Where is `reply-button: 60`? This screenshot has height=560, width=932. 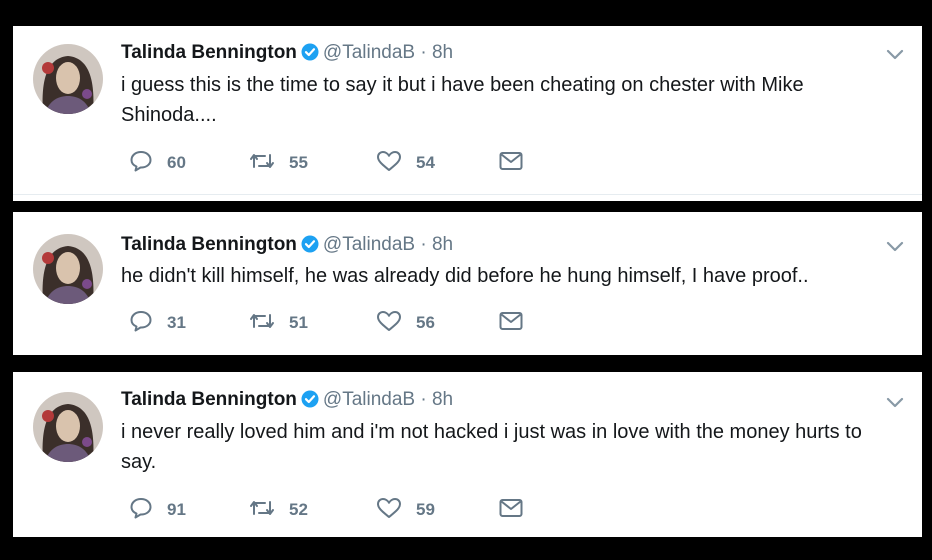
reply-button: 60 is located at coordinates (157, 163).